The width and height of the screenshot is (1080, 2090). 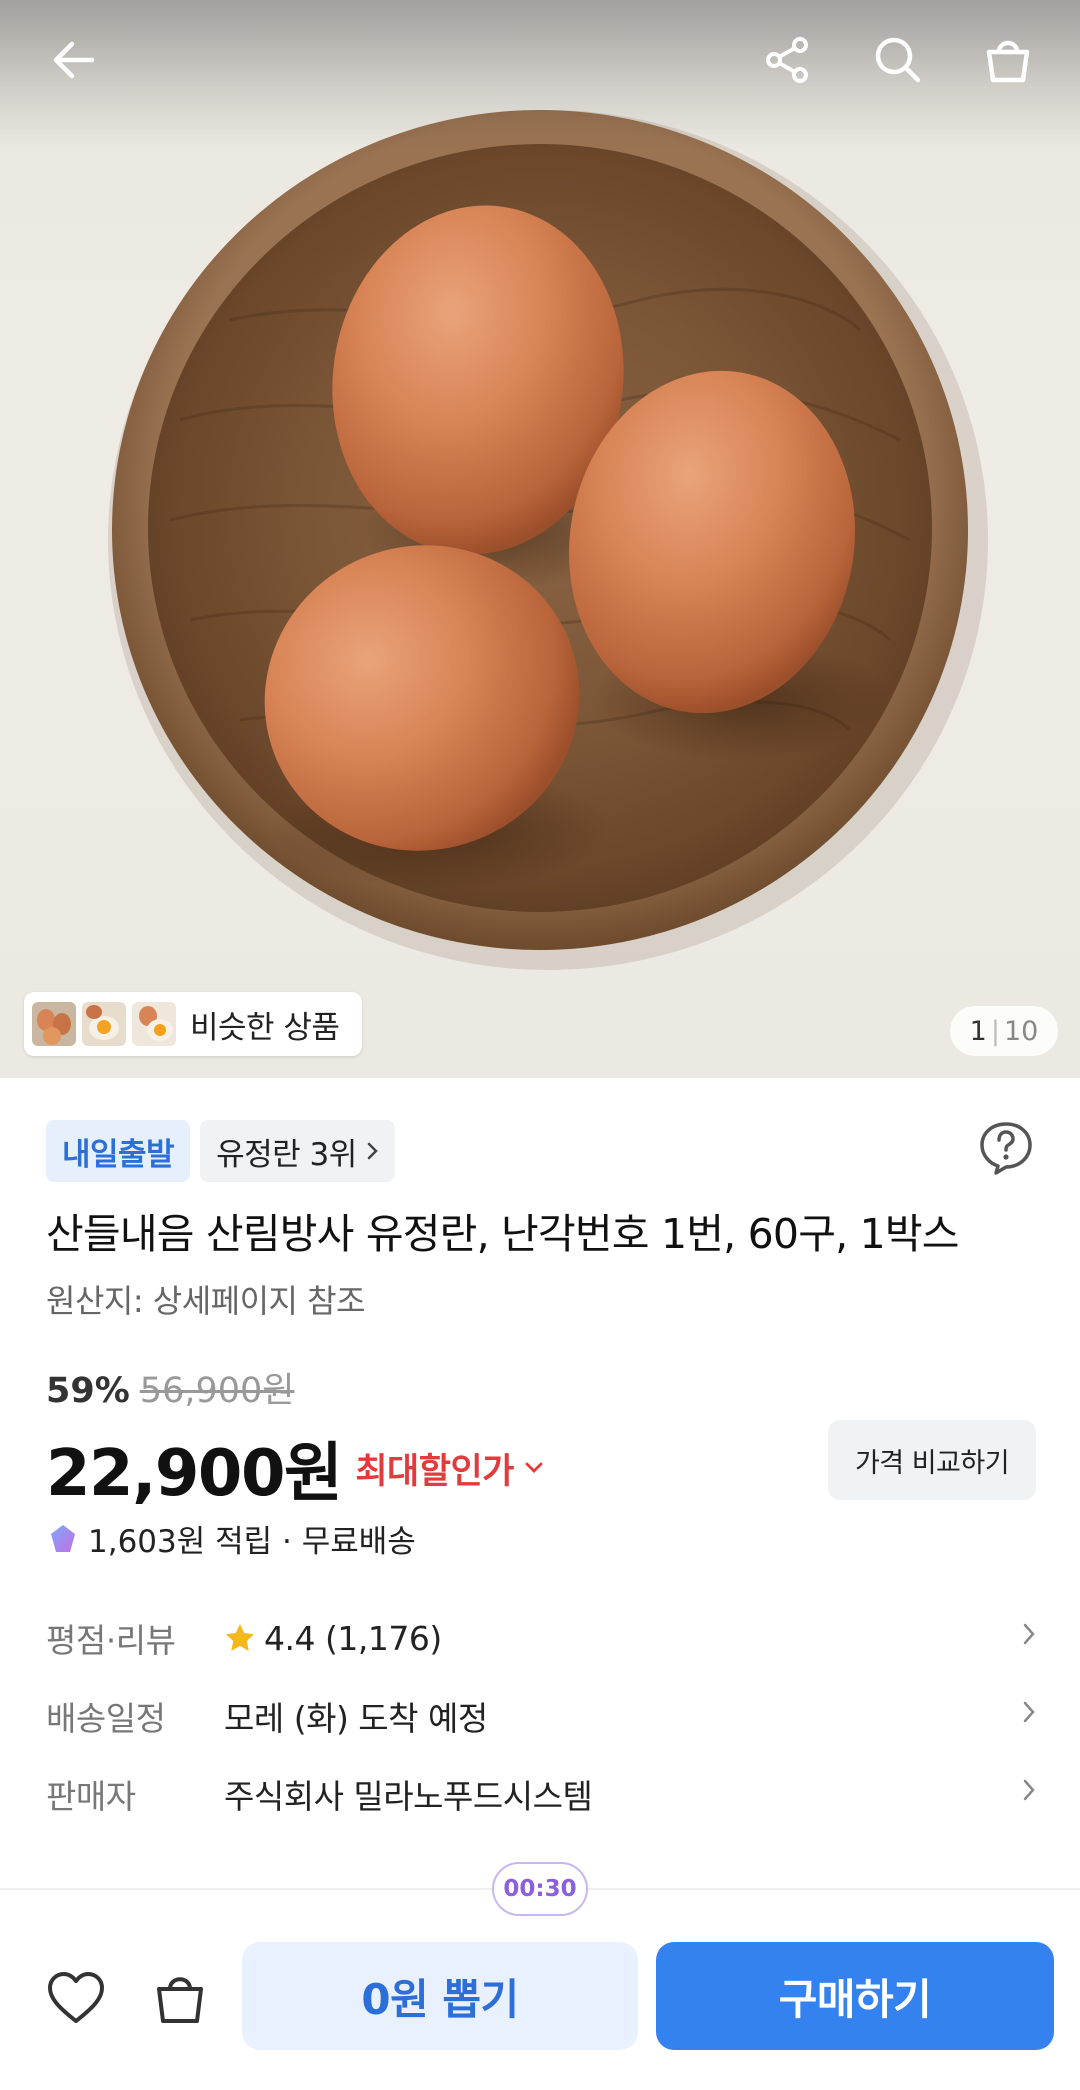 I want to click on seller-row: 판매자 주식회사 밀라노푸드시스템, so click(x=541, y=1794).